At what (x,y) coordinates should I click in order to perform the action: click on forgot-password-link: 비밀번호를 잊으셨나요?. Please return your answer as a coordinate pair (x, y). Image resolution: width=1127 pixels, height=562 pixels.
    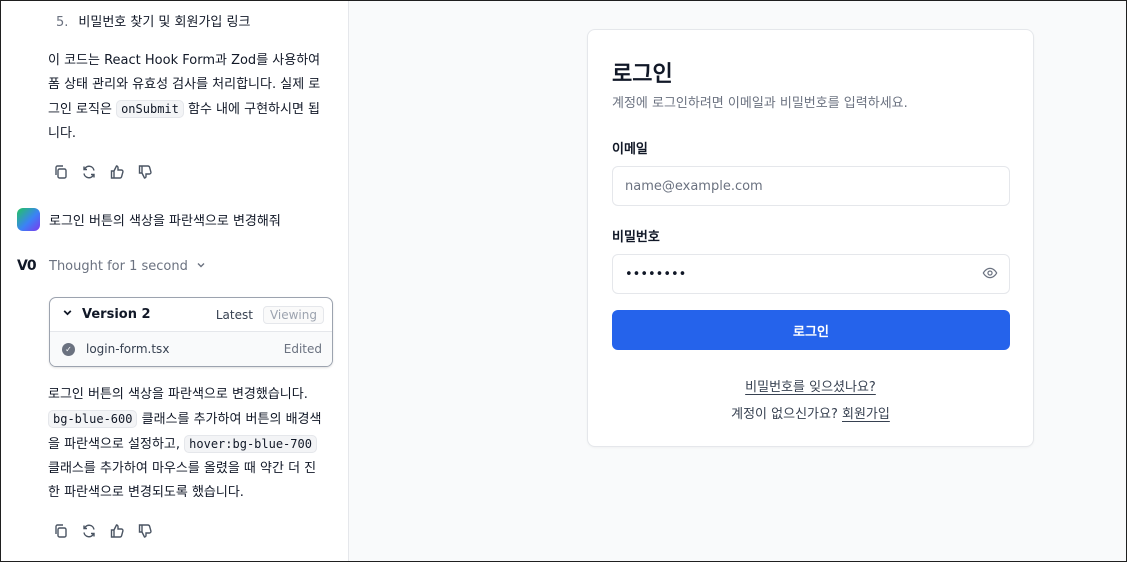
    Looking at the image, I should click on (810, 387).